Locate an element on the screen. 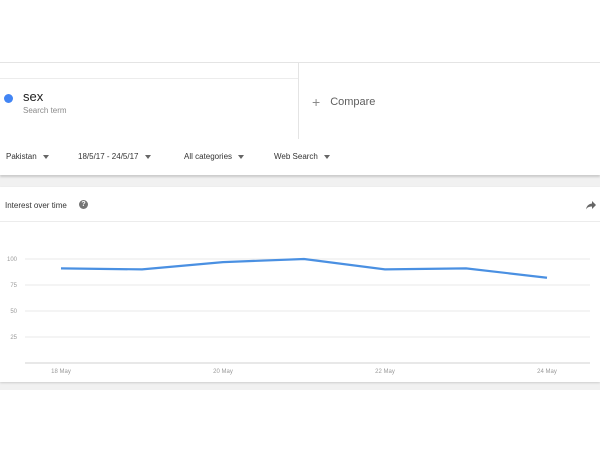  term-color-dot is located at coordinates (8, 98).